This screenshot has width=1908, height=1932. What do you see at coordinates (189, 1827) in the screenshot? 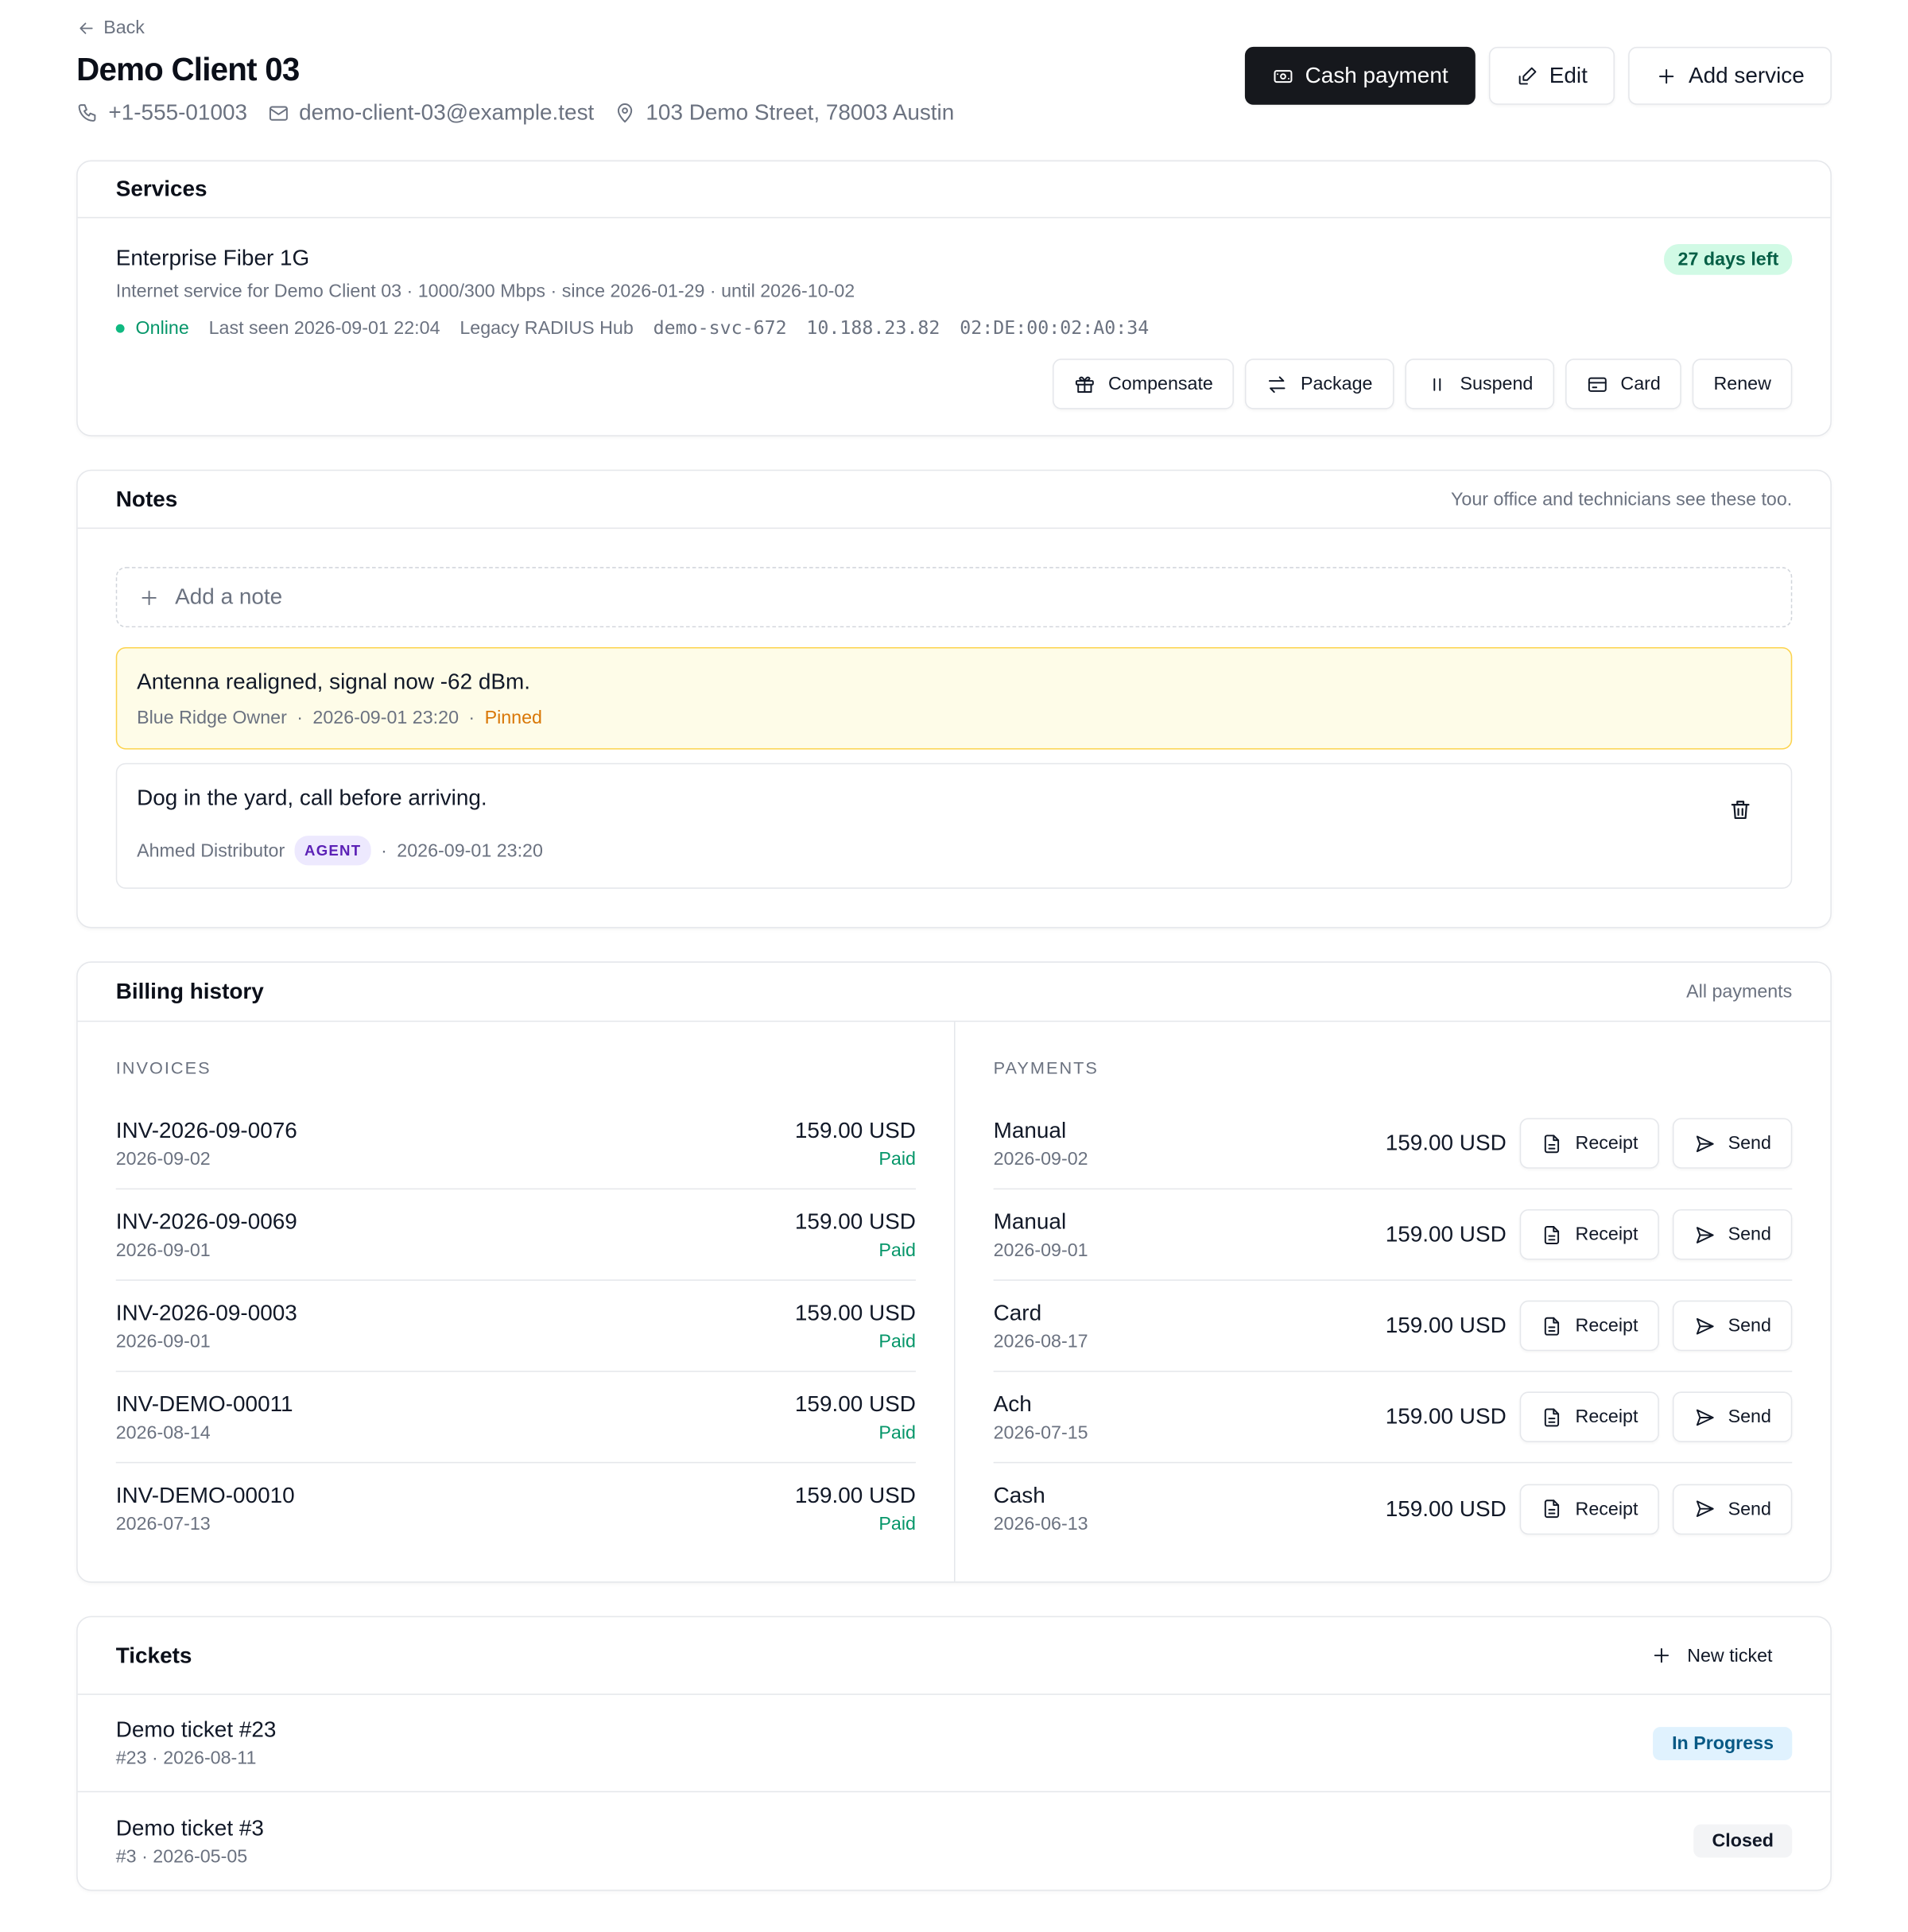
I see `ticket-title: Demo ticket #3` at bounding box center [189, 1827].